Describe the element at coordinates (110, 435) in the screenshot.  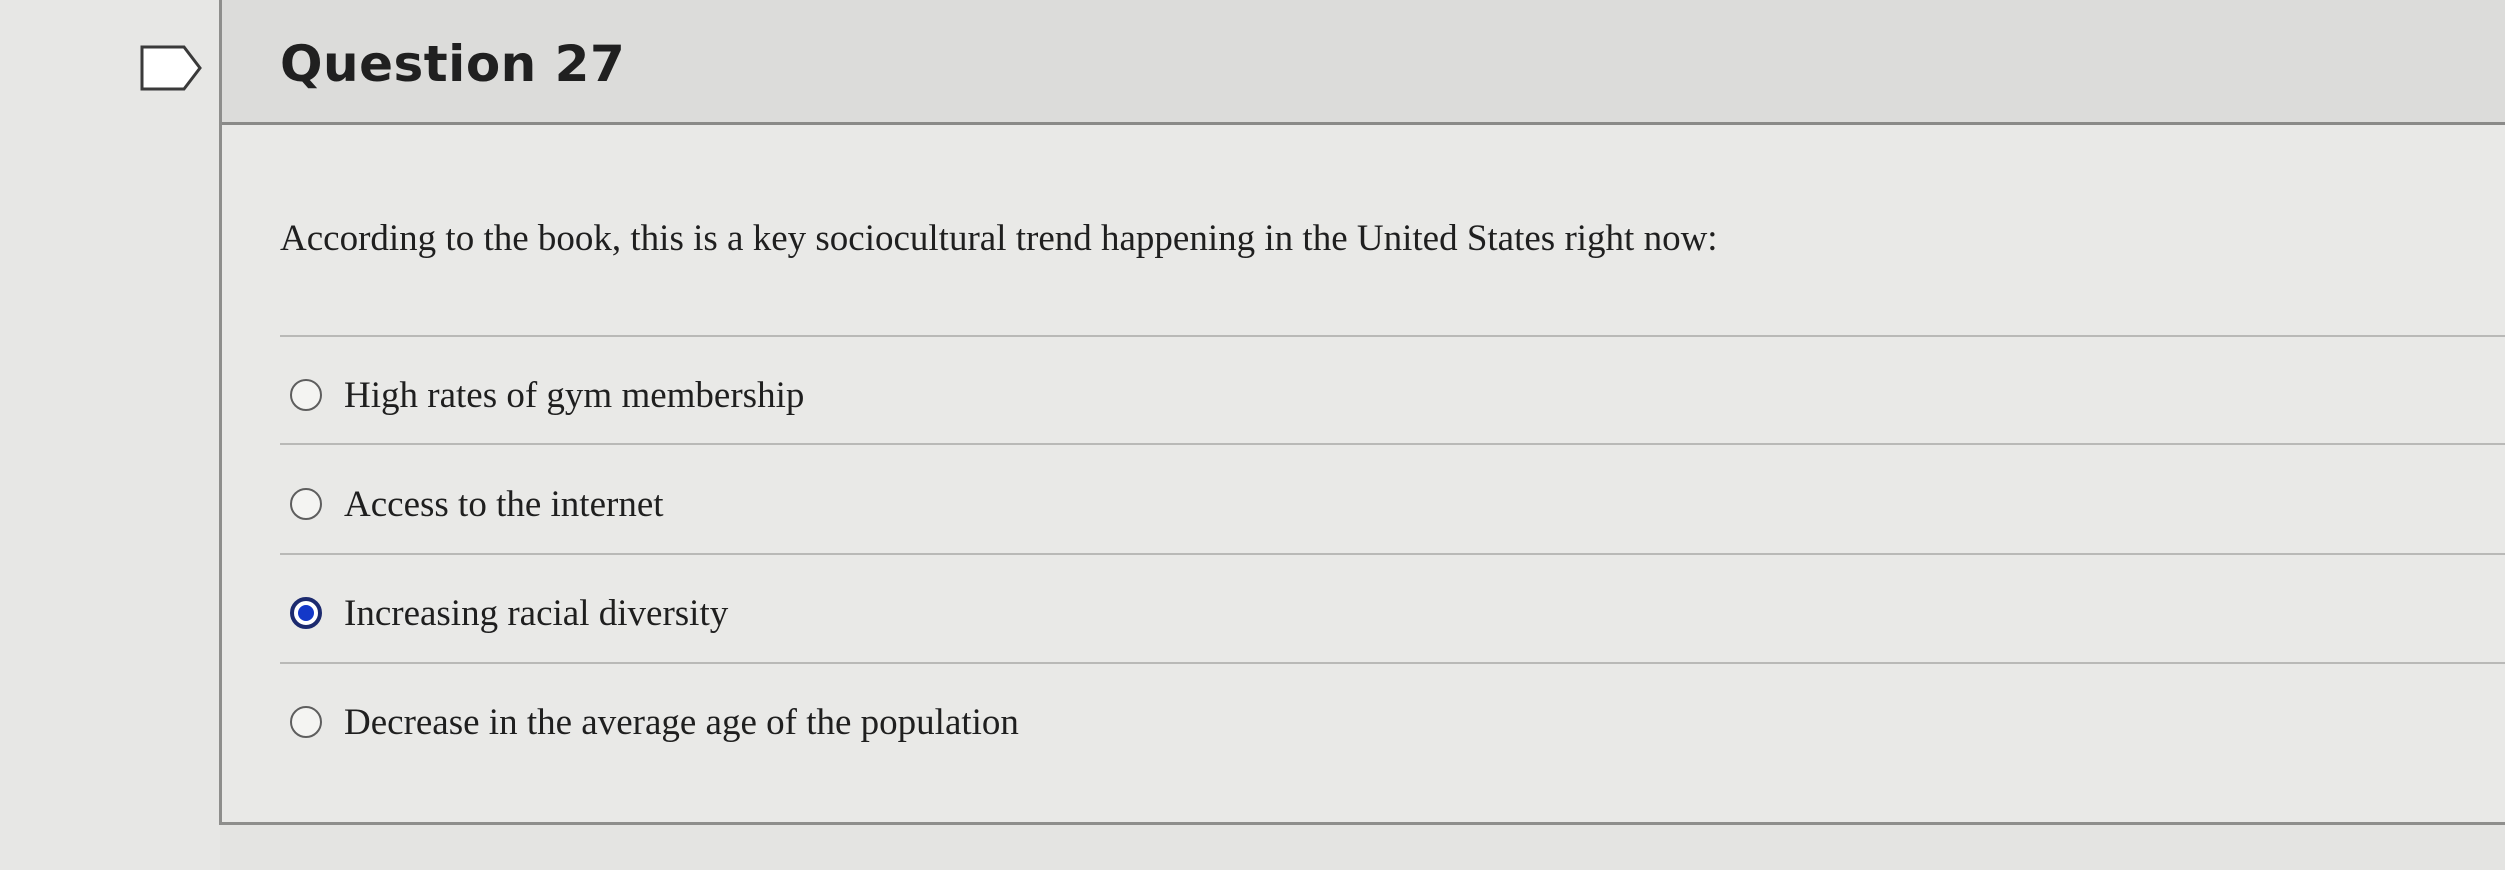
I see `flag-column` at that location.